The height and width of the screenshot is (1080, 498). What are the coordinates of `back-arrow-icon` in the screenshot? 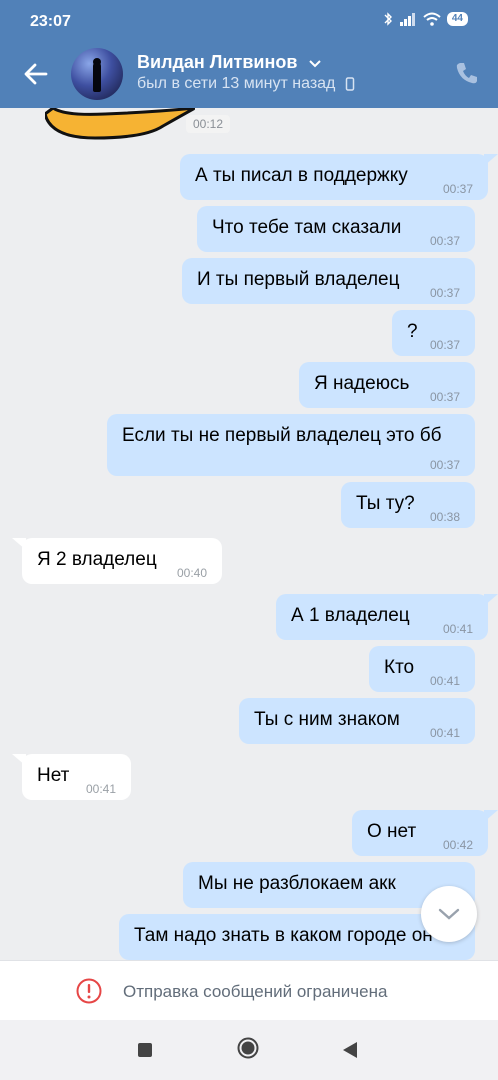 It's located at (36, 74).